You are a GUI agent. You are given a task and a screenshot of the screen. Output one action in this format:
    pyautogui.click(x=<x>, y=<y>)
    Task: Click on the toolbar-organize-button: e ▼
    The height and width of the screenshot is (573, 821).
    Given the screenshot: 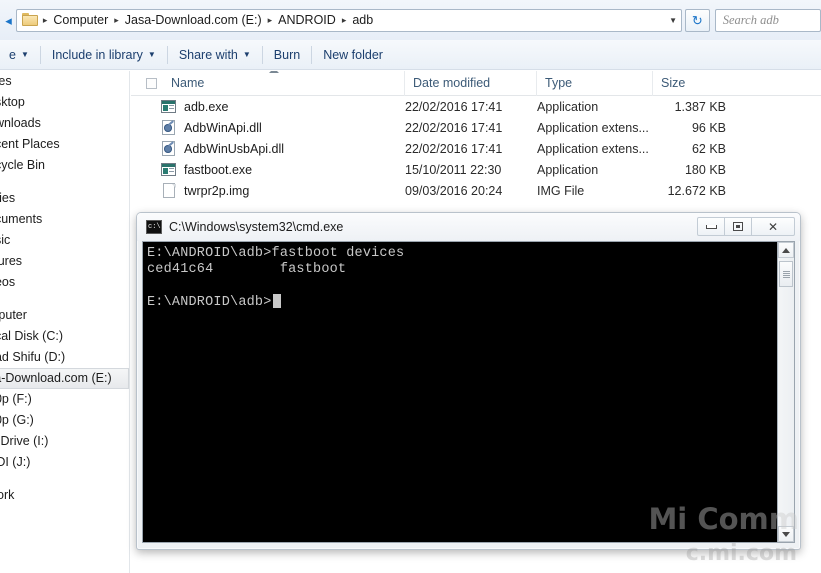 What is the action you would take?
    pyautogui.click(x=19, y=55)
    